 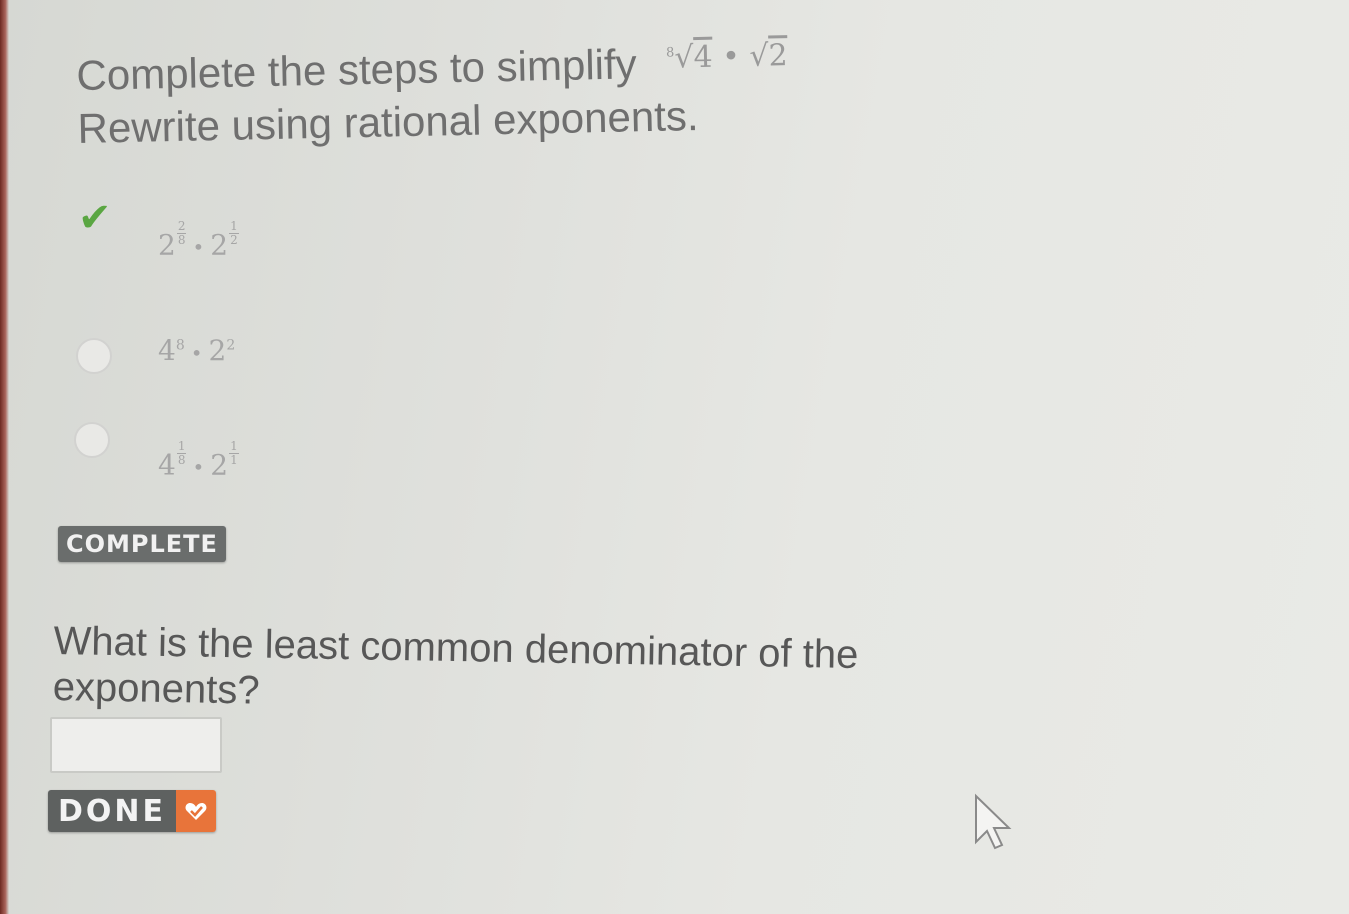 What do you see at coordinates (142, 544) in the screenshot?
I see `status-badge: COMPLETE` at bounding box center [142, 544].